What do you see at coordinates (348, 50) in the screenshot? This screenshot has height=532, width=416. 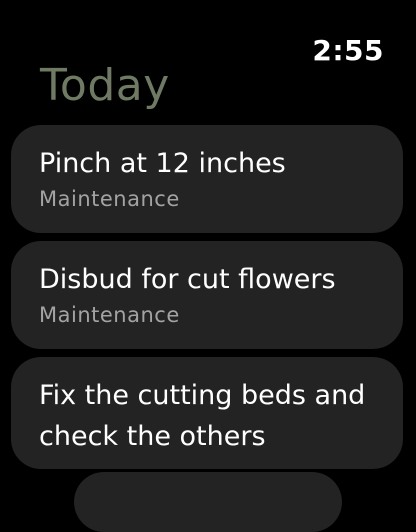 I see `status-time: 2:55` at bounding box center [348, 50].